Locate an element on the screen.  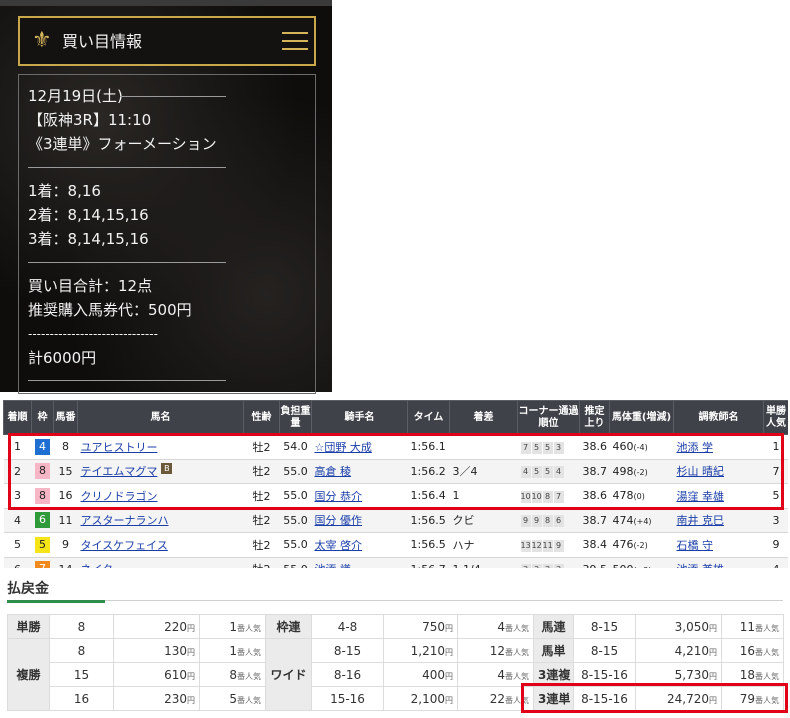
body-weight-value: 476 is located at coordinates (623, 545).